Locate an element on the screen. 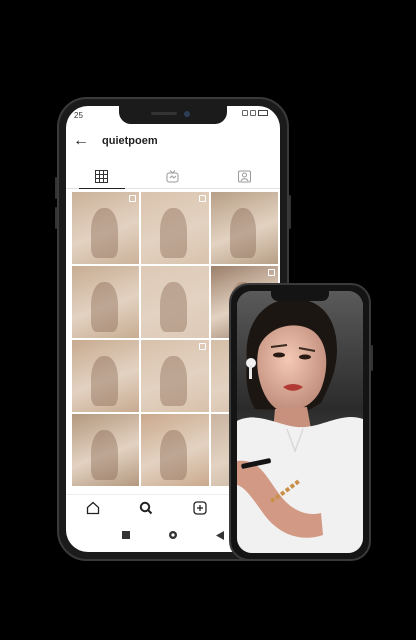 The width and height of the screenshot is (416, 640). tagged-icon is located at coordinates (244, 176).